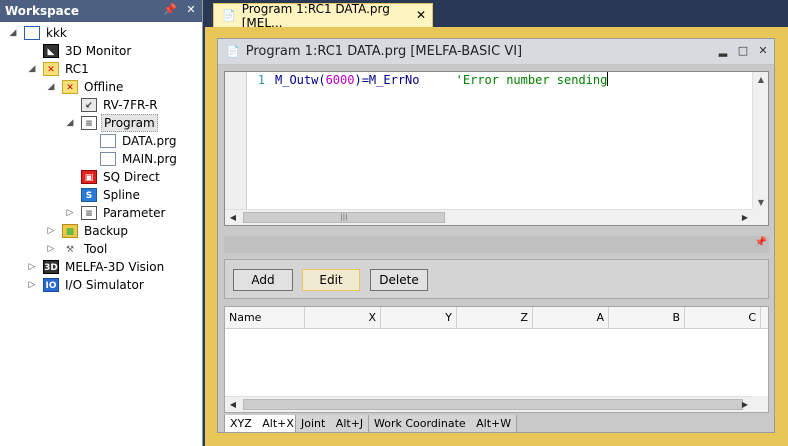 This screenshot has height=446, width=788. What do you see at coordinates (443, 424) in the screenshot?
I see `coordinate-tab-2: Work Coordinate Alt+W` at bounding box center [443, 424].